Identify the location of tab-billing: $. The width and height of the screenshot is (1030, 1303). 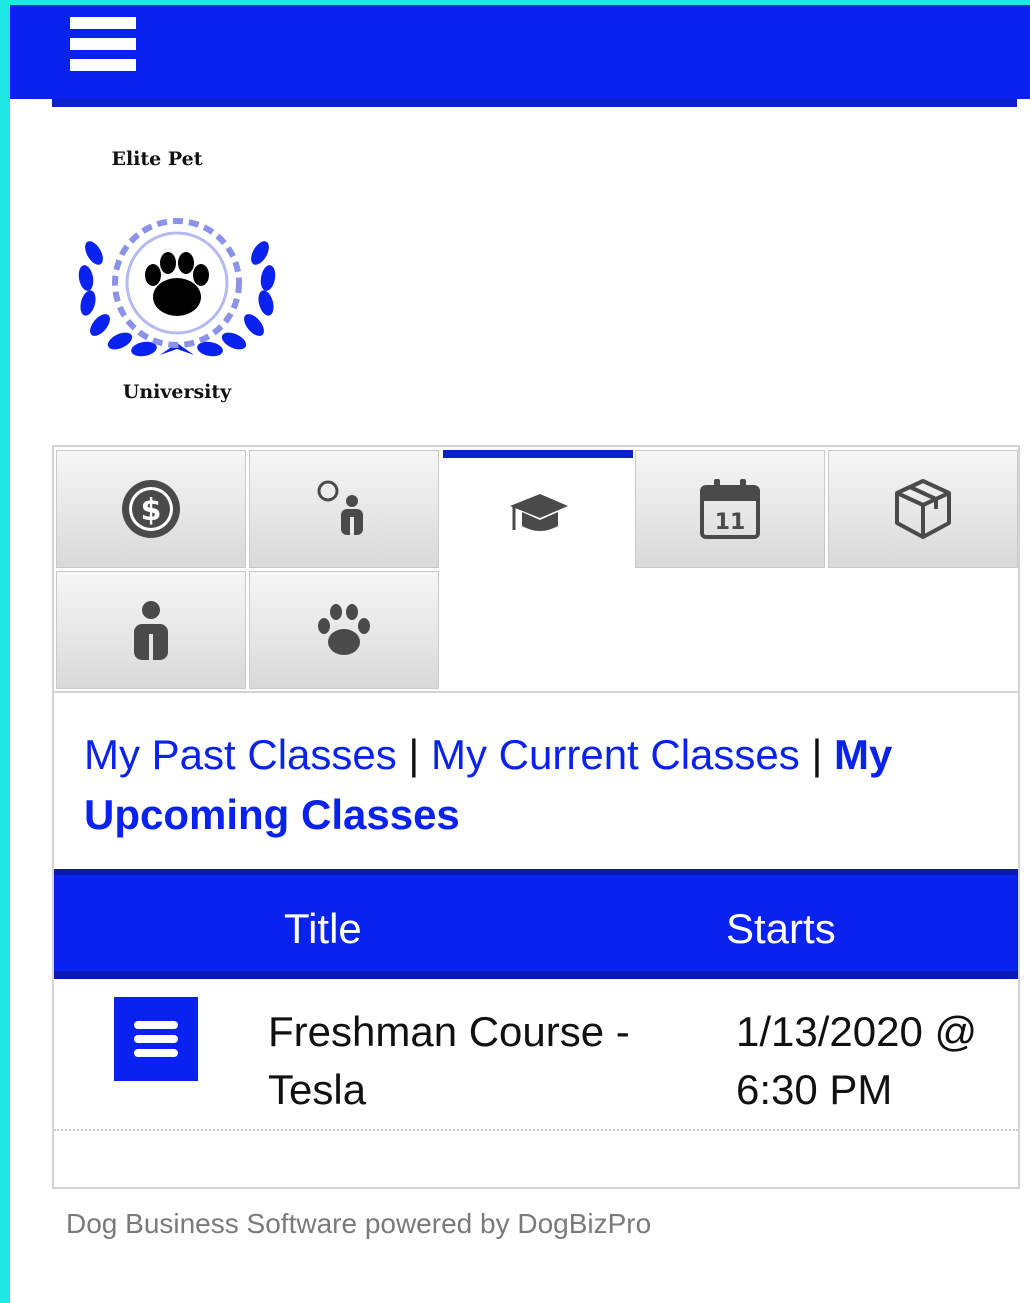
(151, 509).